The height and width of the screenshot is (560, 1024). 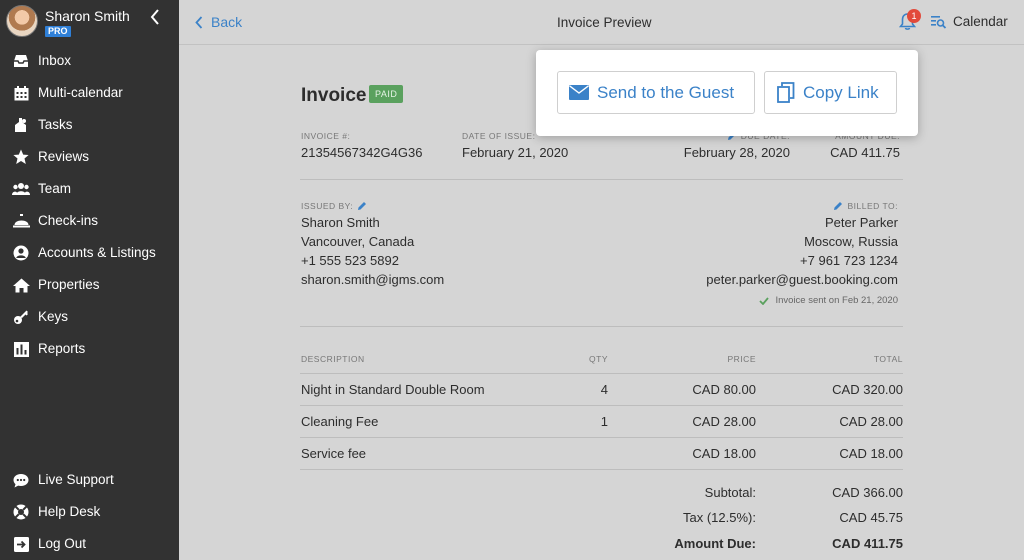 What do you see at coordinates (69, 284) in the screenshot?
I see `sidebar-item-label: Properties` at bounding box center [69, 284].